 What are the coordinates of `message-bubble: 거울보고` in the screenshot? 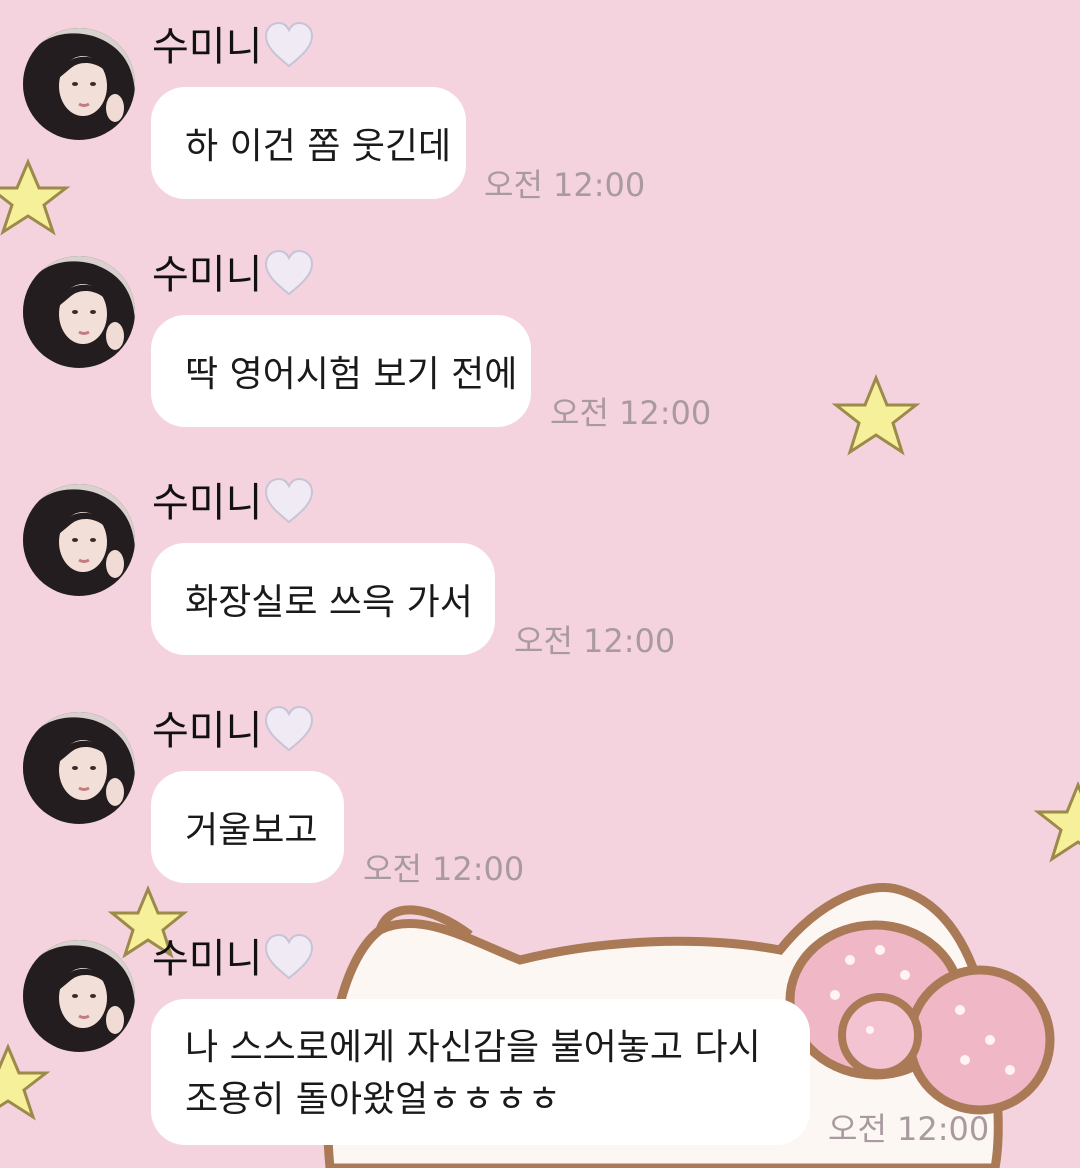 It's located at (247, 827).